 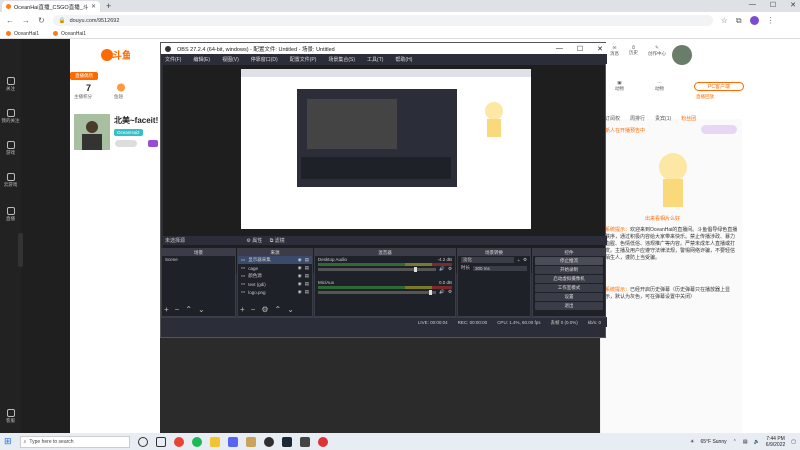 What do you see at coordinates (275, 284) in the screenshot?
I see `source-item: ▭ text (gdi) ◉ ▤` at bounding box center [275, 284].